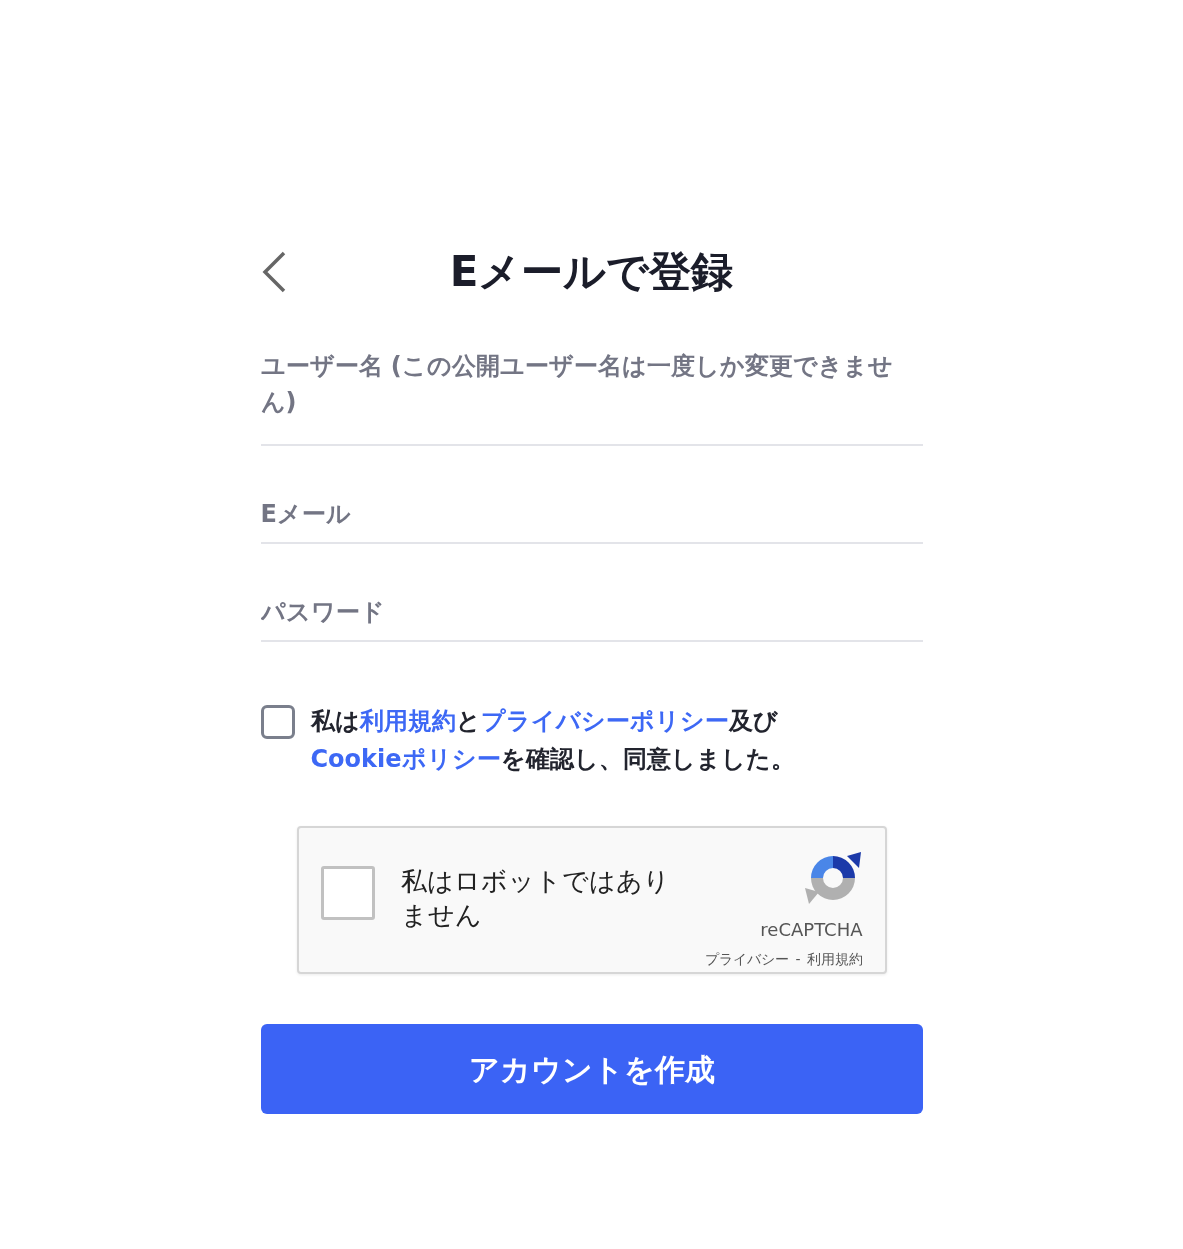  Describe the element at coordinates (535, 898) in the screenshot. I see `captcha-label: 私はロボットではありません` at that location.